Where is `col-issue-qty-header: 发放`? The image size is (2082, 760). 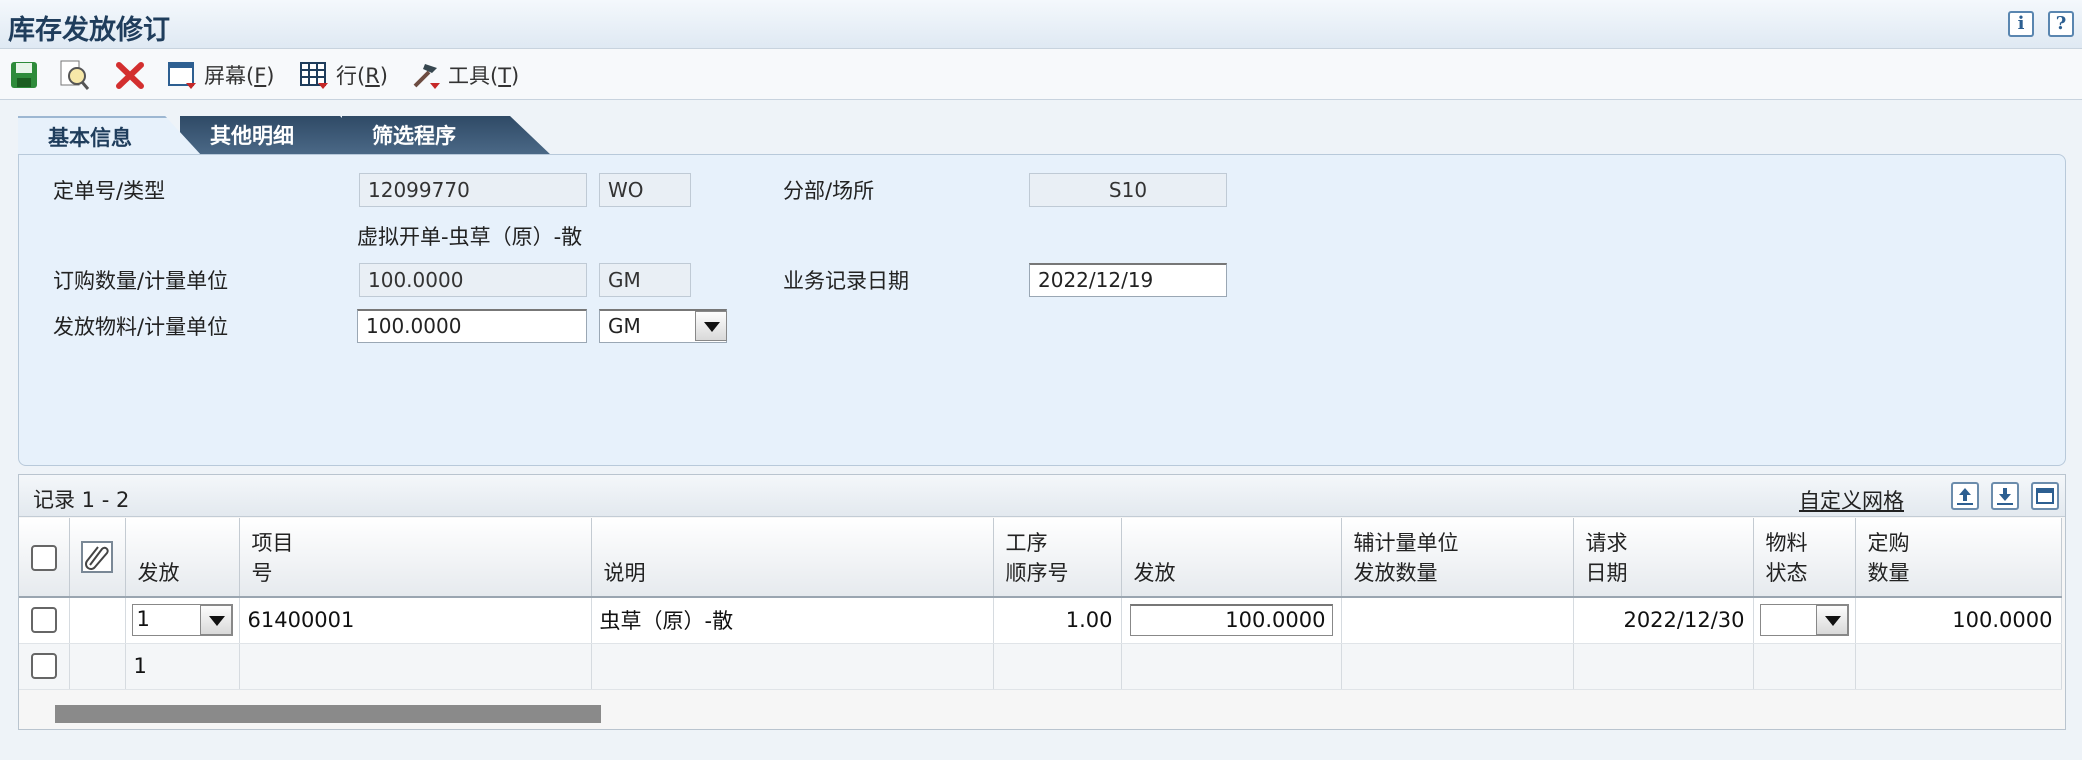
col-issue-qty-header: 发放 is located at coordinates (1231, 558).